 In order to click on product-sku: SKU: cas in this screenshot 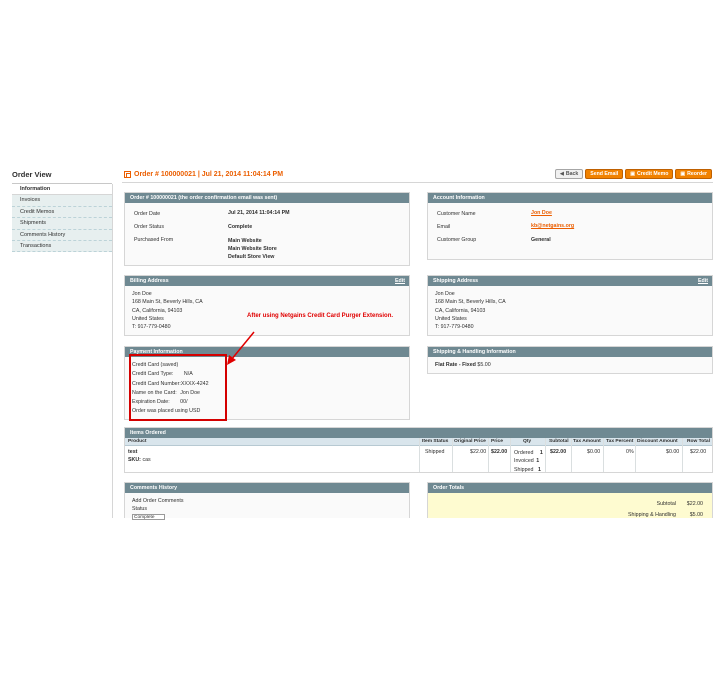, I will do `click(139, 460)`.